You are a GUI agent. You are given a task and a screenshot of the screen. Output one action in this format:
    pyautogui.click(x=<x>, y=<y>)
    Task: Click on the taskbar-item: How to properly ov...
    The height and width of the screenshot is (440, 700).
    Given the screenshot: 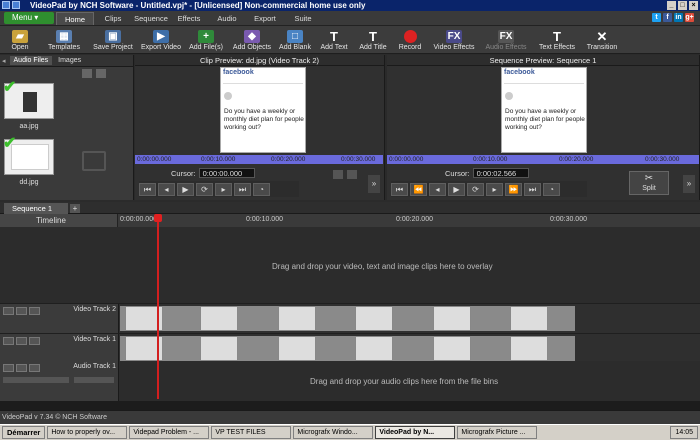 What is the action you would take?
    pyautogui.click(x=87, y=432)
    